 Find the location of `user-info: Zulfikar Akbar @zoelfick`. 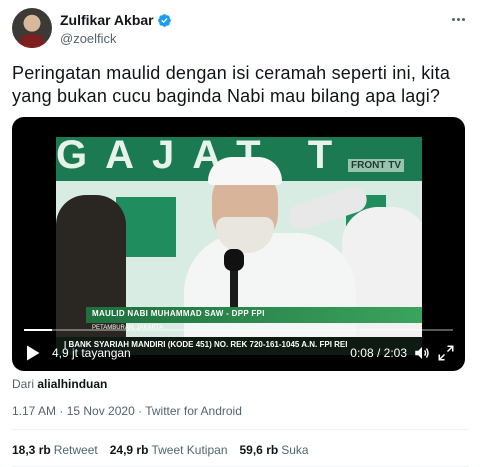

user-info: Zulfikar Akbar @zoelfick is located at coordinates (116, 28).